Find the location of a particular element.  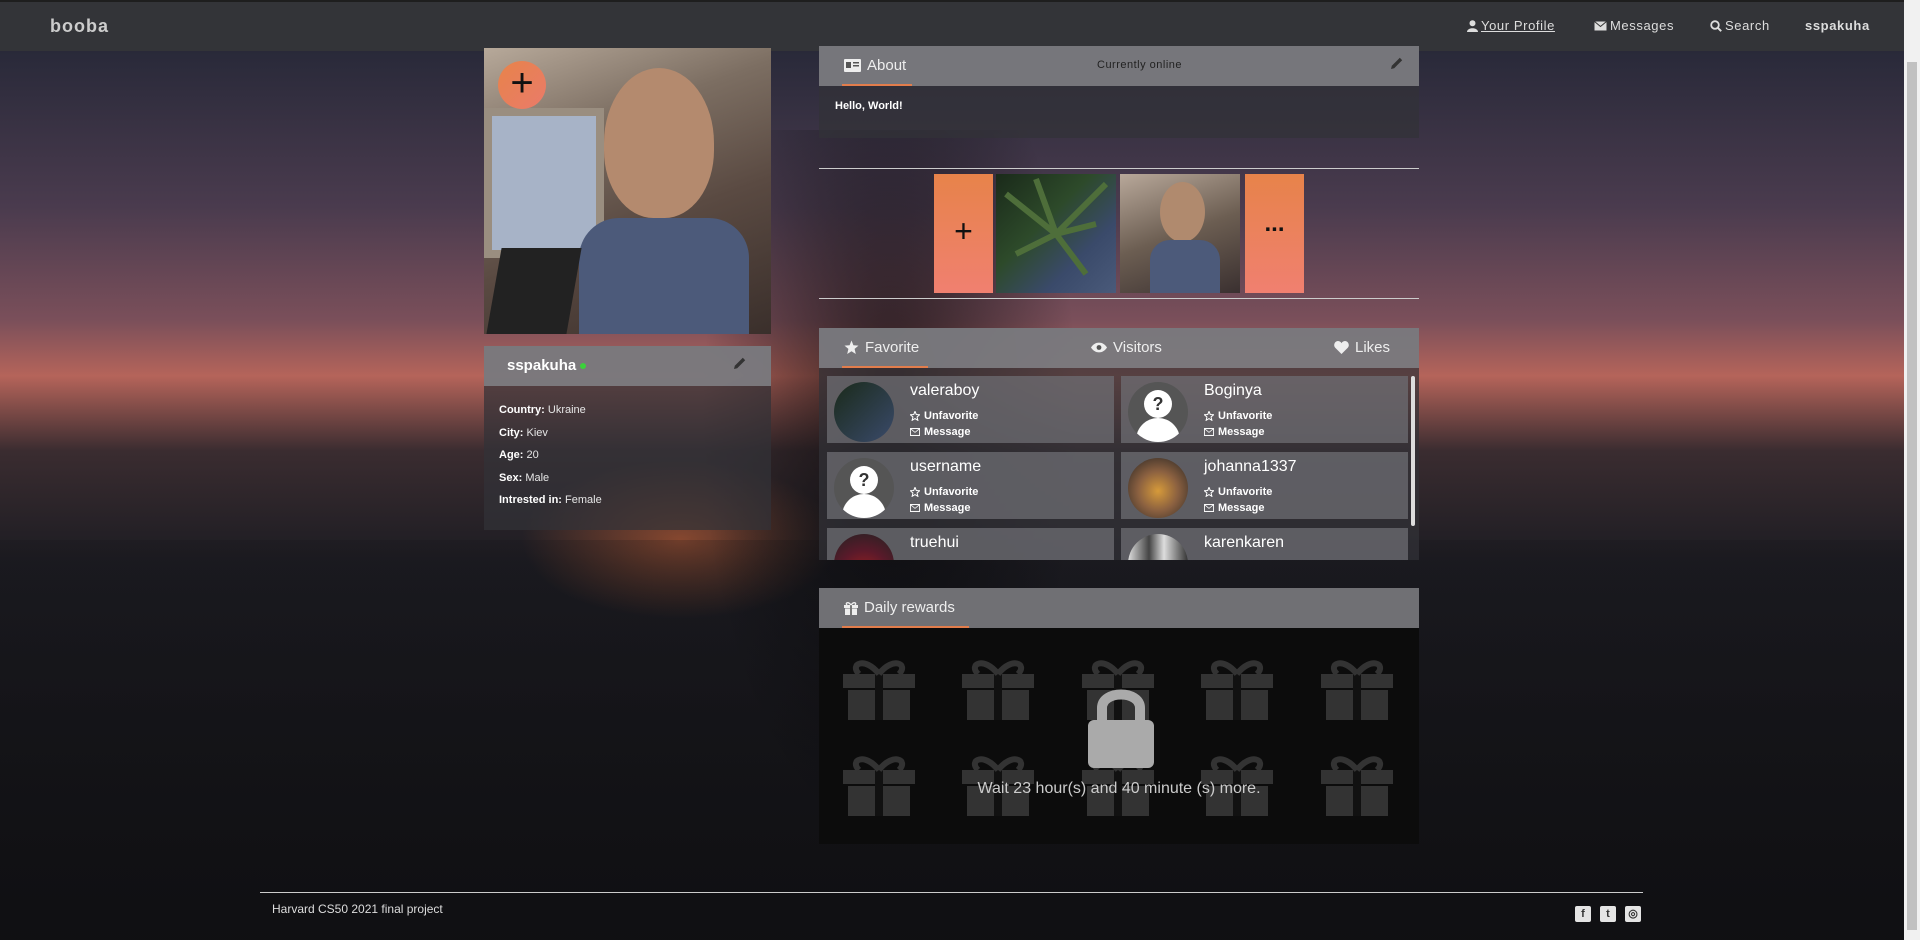

about-tab-underline is located at coordinates (877, 85).